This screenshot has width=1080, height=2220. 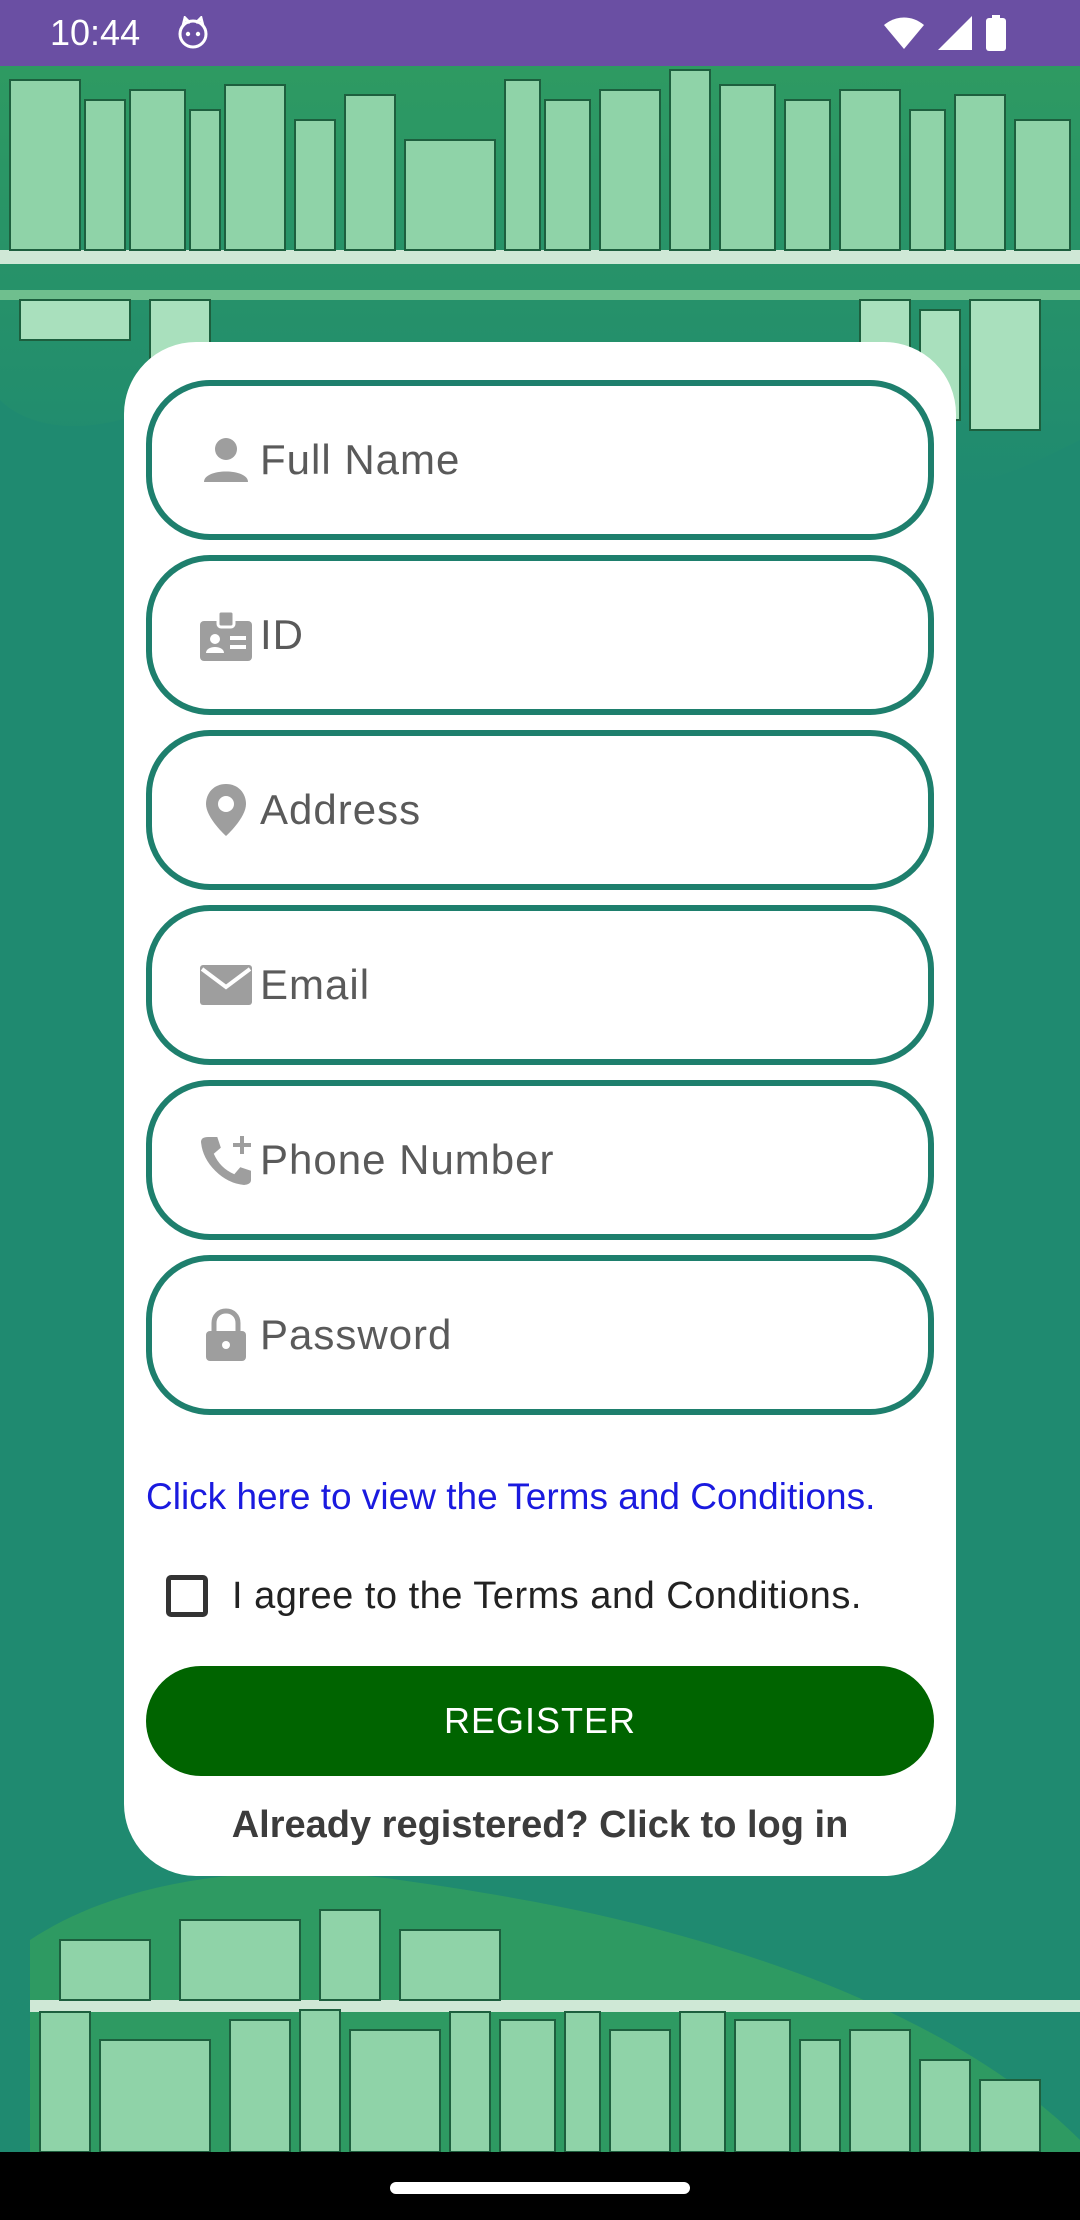 What do you see at coordinates (225, 1161) in the screenshot?
I see `add-call-icon` at bounding box center [225, 1161].